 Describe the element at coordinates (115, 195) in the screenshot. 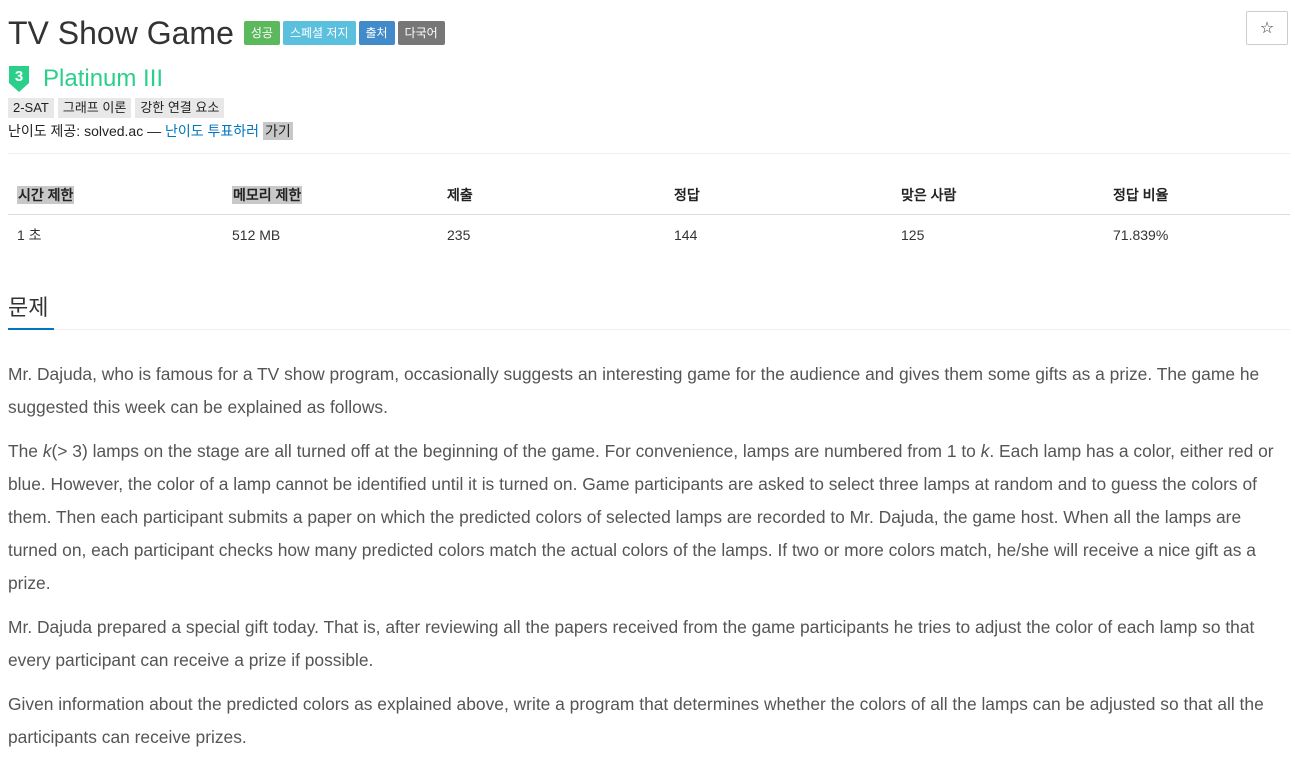

I see `header-time-limit: 시간 제한` at that location.